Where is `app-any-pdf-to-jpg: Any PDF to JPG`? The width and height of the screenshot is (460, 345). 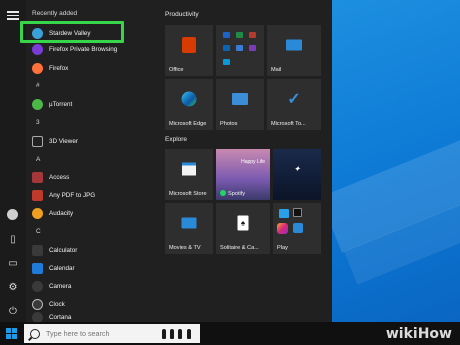 app-any-pdf-to-jpg: Any PDF to JPG is located at coordinates (91, 195).